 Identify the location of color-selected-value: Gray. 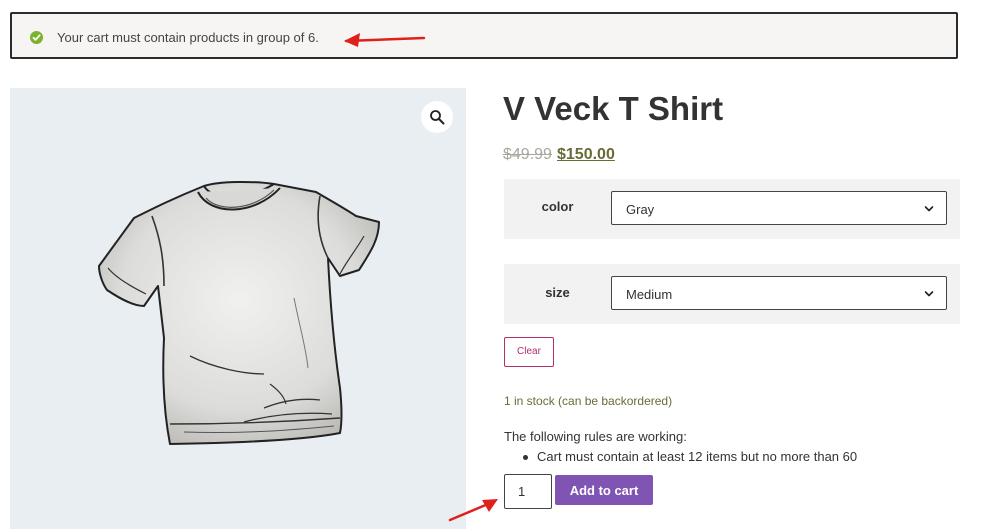
(640, 209).